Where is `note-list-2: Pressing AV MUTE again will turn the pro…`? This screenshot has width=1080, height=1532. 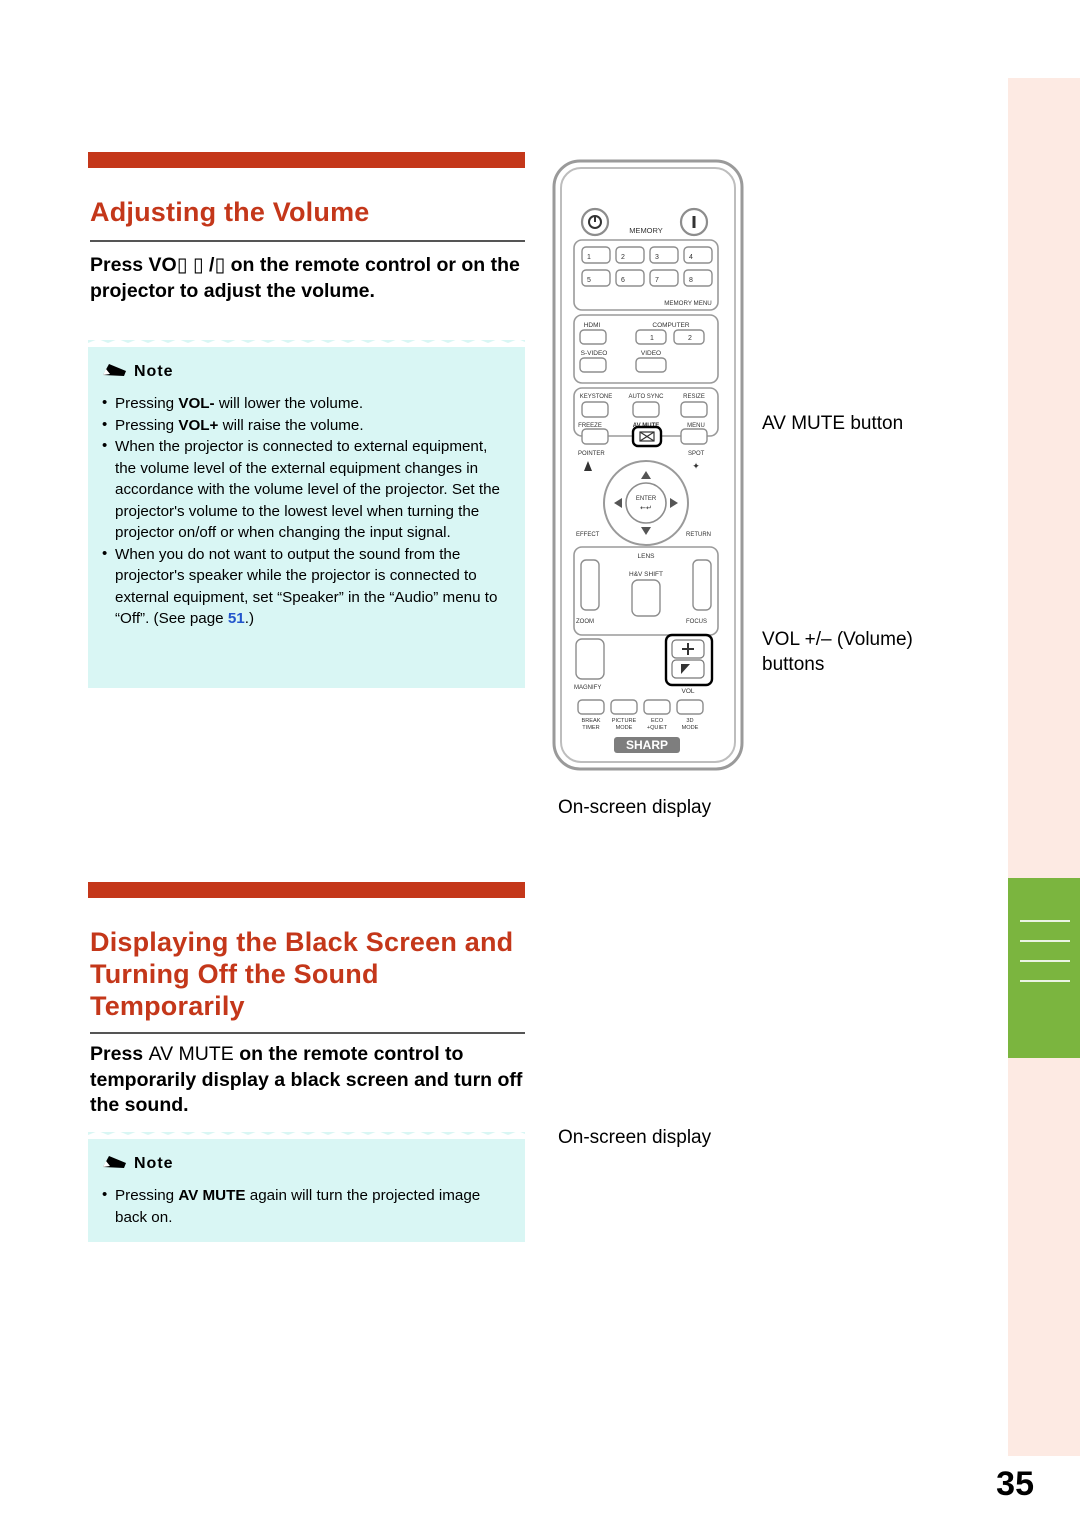 note-list-2: Pressing AV MUTE again will turn the pro… is located at coordinates (300, 1206).